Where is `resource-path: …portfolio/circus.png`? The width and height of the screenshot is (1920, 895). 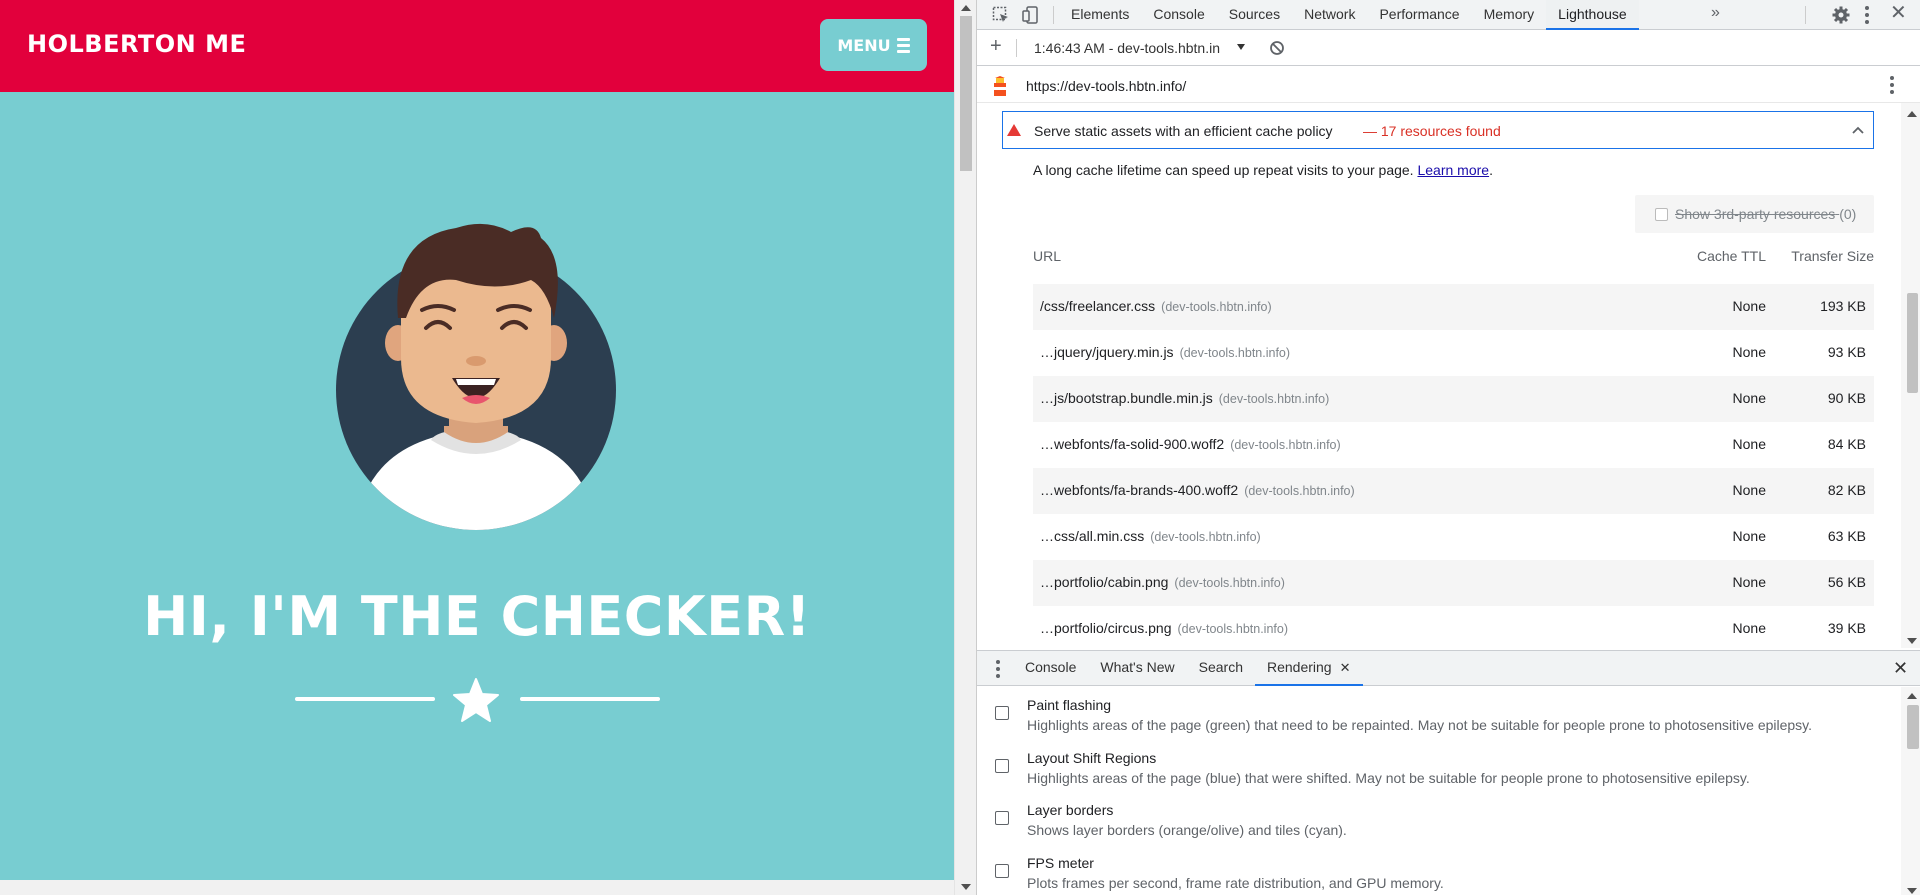
resource-path: …portfolio/circus.png is located at coordinates (1106, 628).